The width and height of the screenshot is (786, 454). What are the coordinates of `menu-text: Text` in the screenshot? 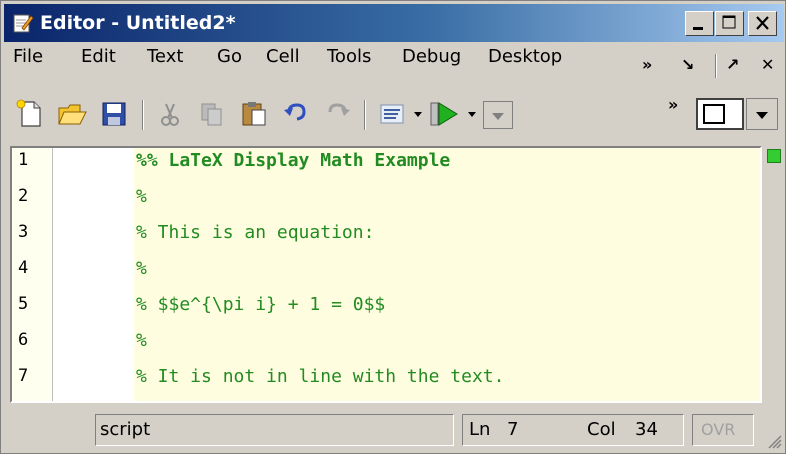 It's located at (165, 65).